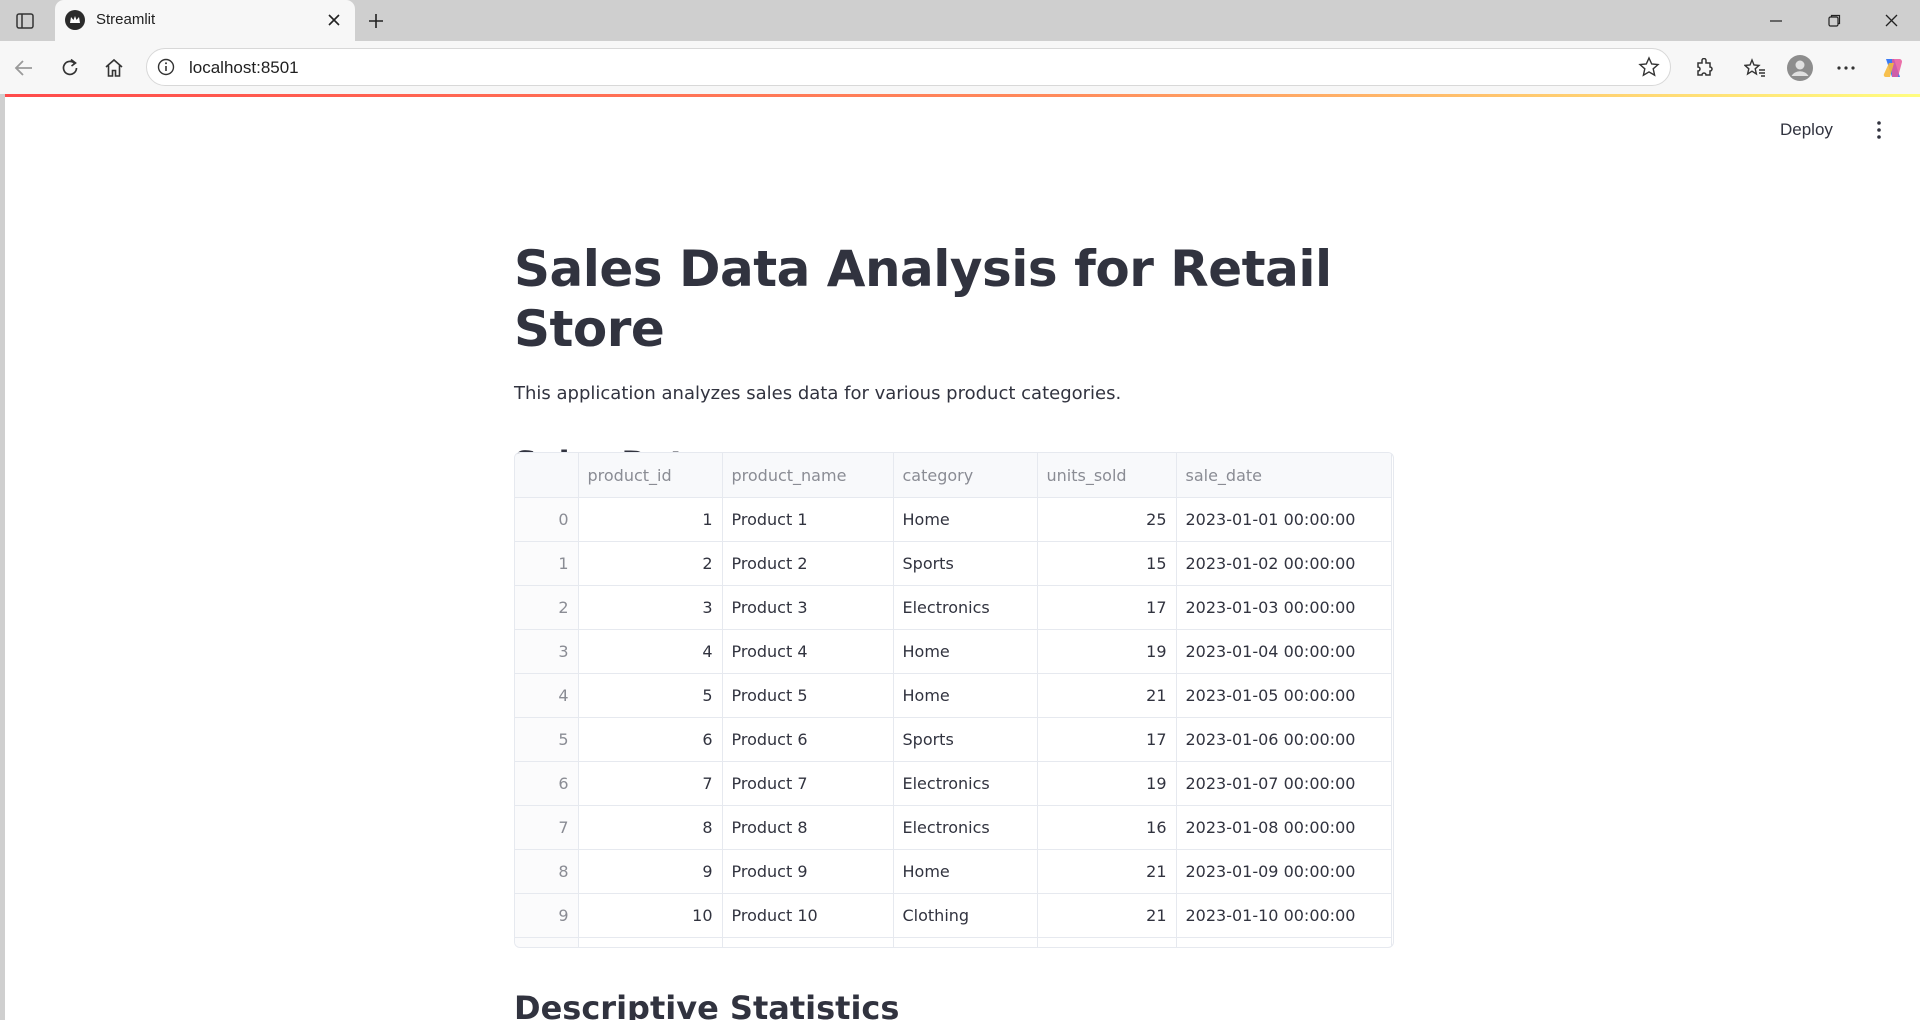 This screenshot has width=1920, height=1020. Describe the element at coordinates (650, 475) in the screenshot. I see `column-header-product-id: product_id` at that location.